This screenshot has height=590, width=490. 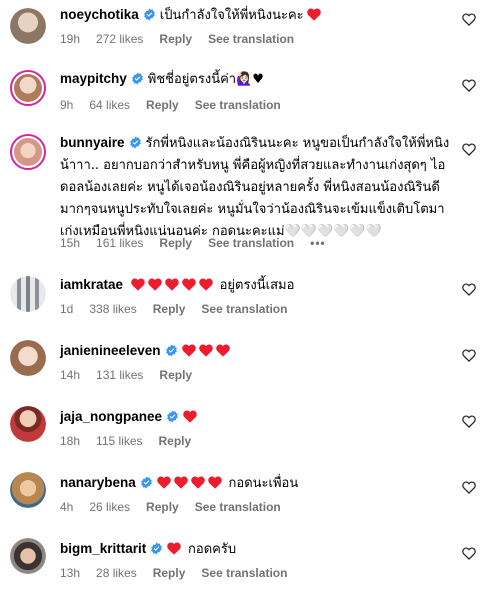 What do you see at coordinates (257, 285) in the screenshot?
I see `comment-text: อยู่ตรงนี้เสมอ` at bounding box center [257, 285].